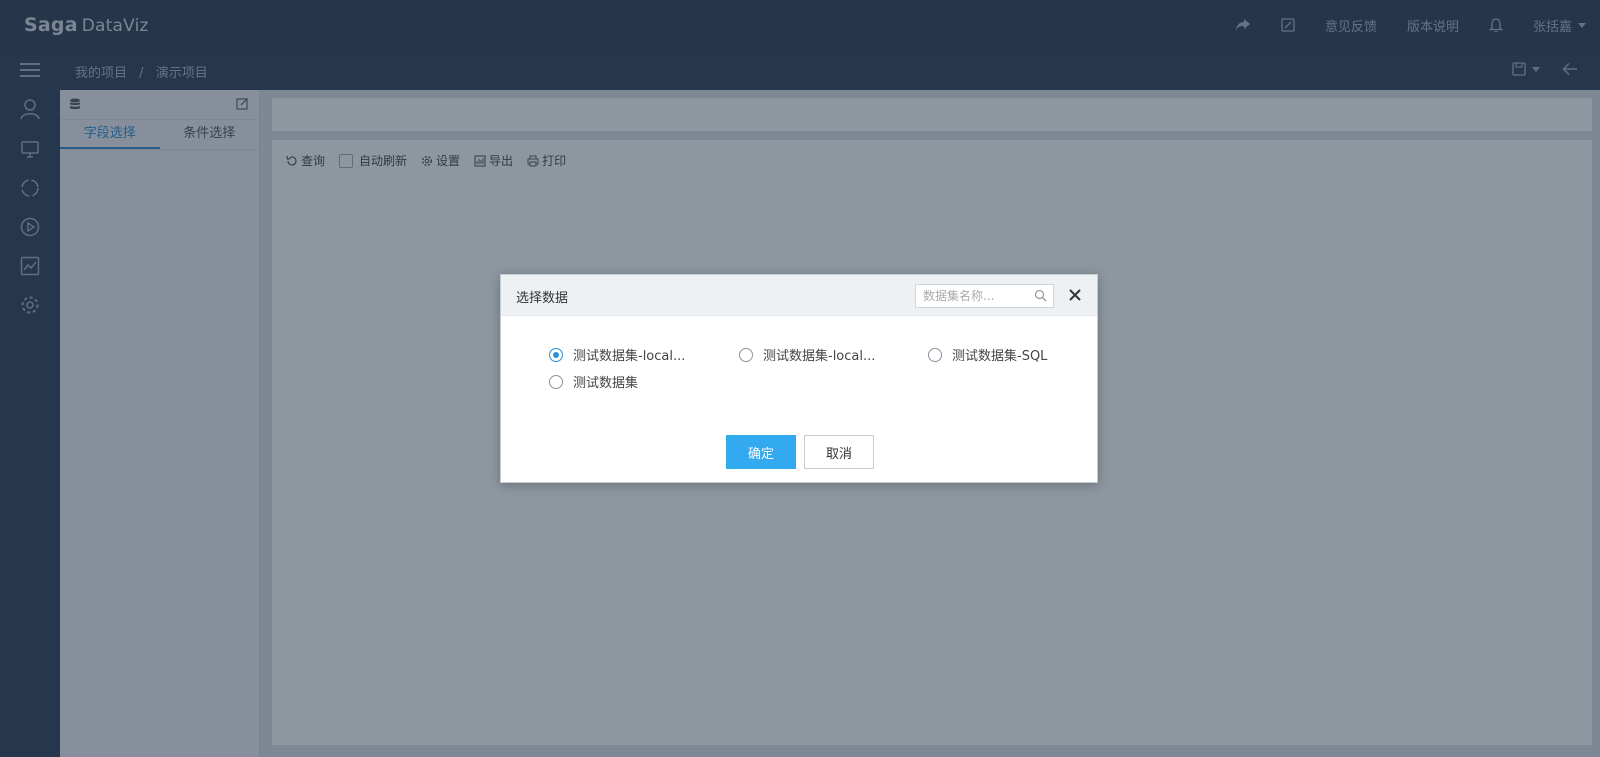 Image resolution: width=1600 pixels, height=757 pixels. I want to click on dataset-option: 测试数据集-SQL, so click(987, 354).